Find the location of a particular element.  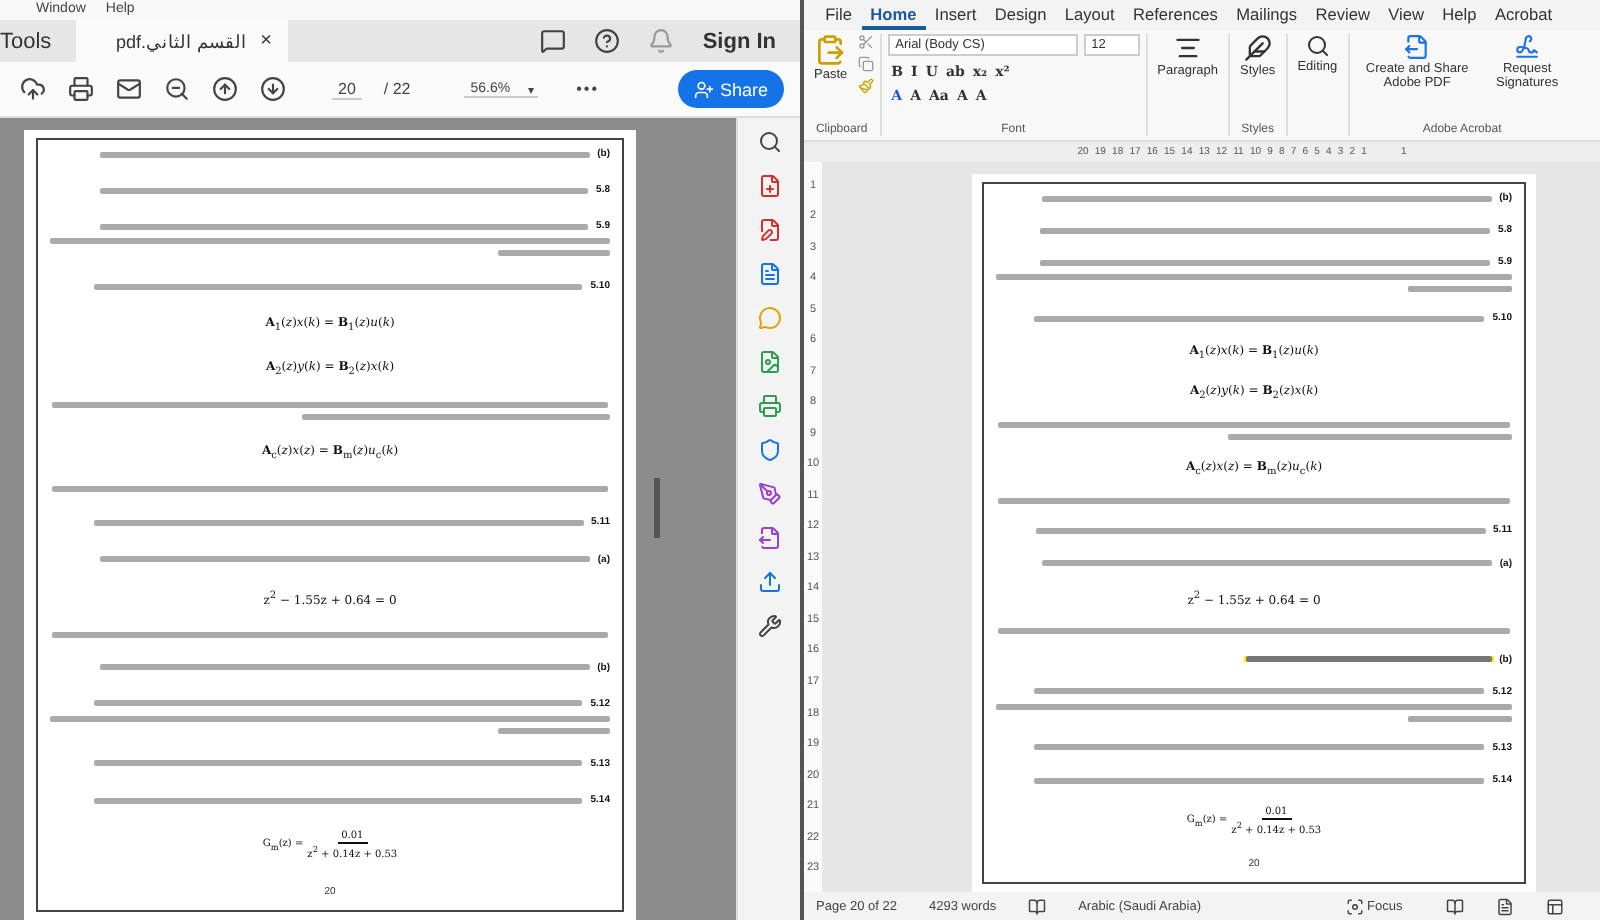

shield-icon is located at coordinates (769, 450).